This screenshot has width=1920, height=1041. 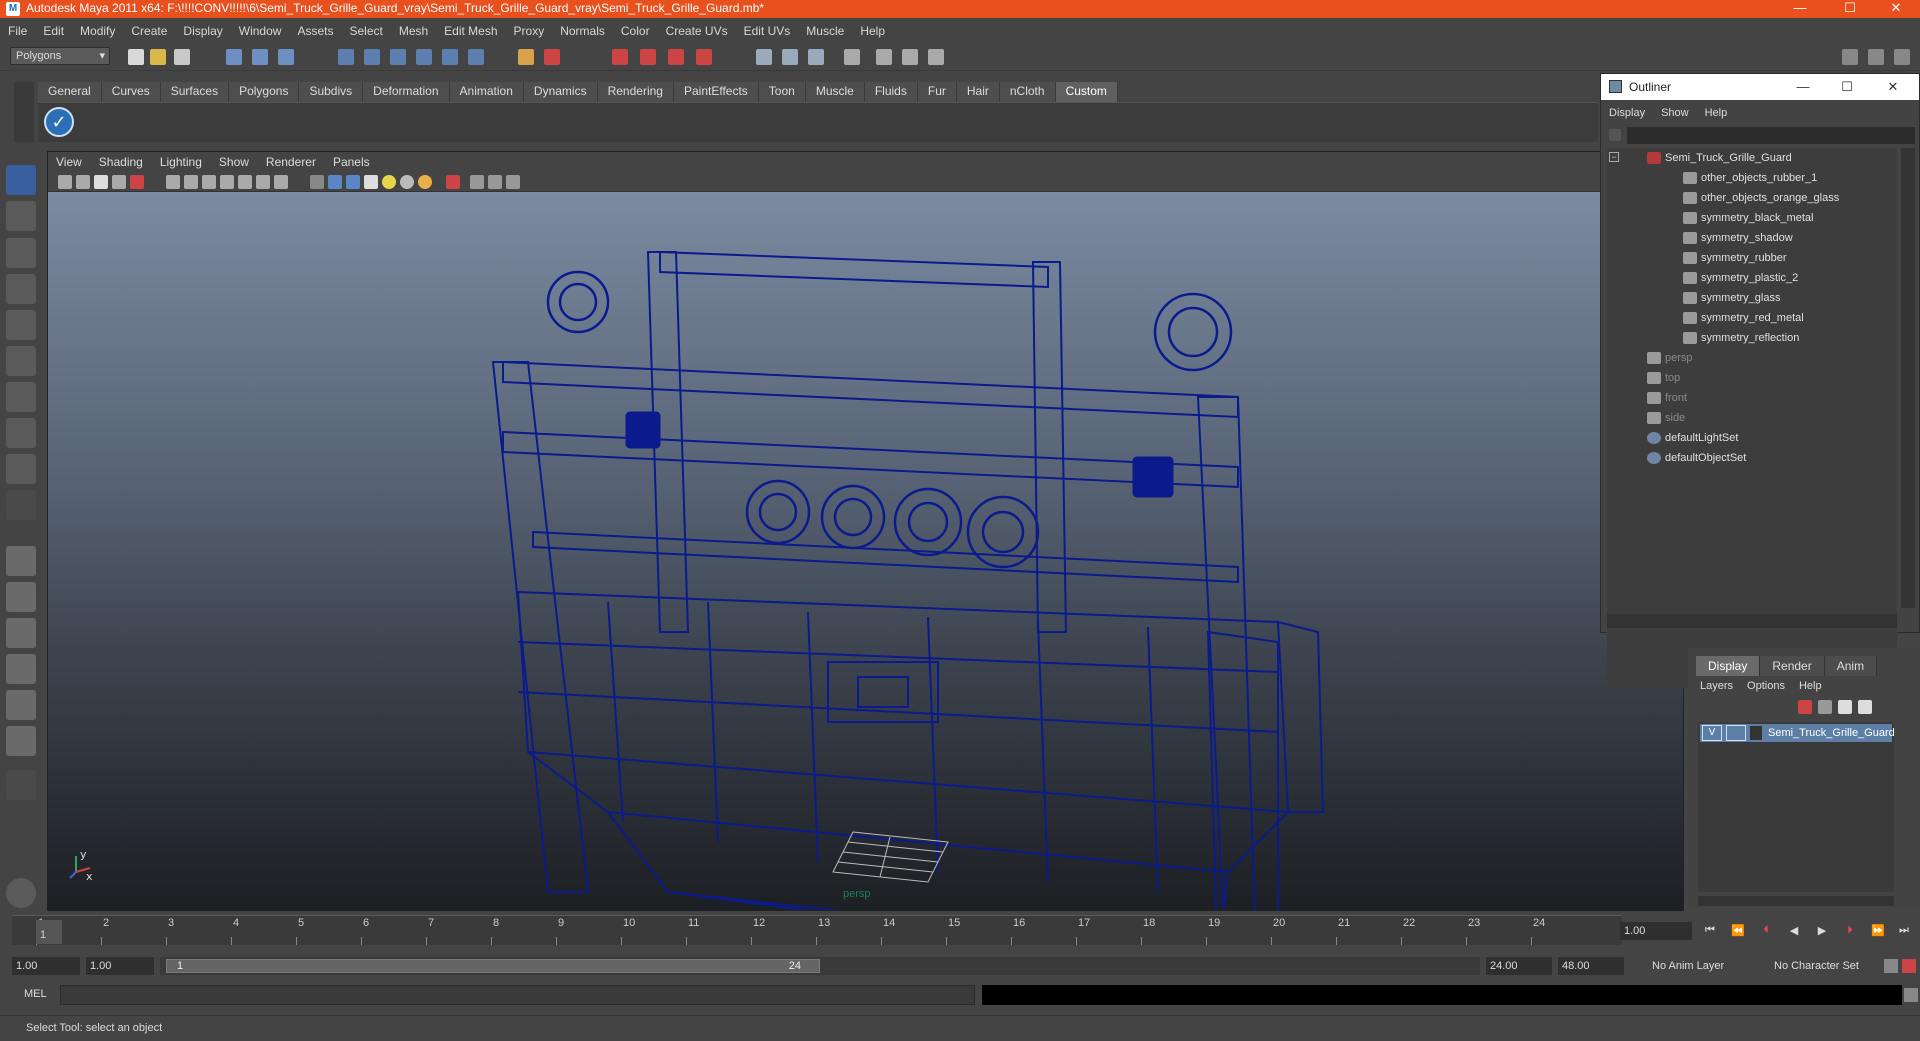 What do you see at coordinates (495, 182) in the screenshot?
I see `xray-joints-icon` at bounding box center [495, 182].